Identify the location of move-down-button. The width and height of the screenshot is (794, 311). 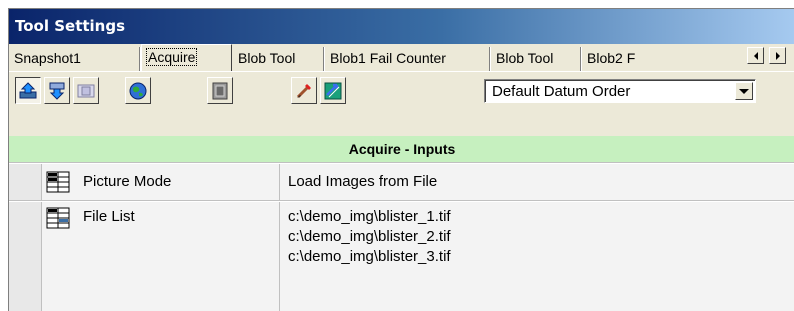
(57, 90).